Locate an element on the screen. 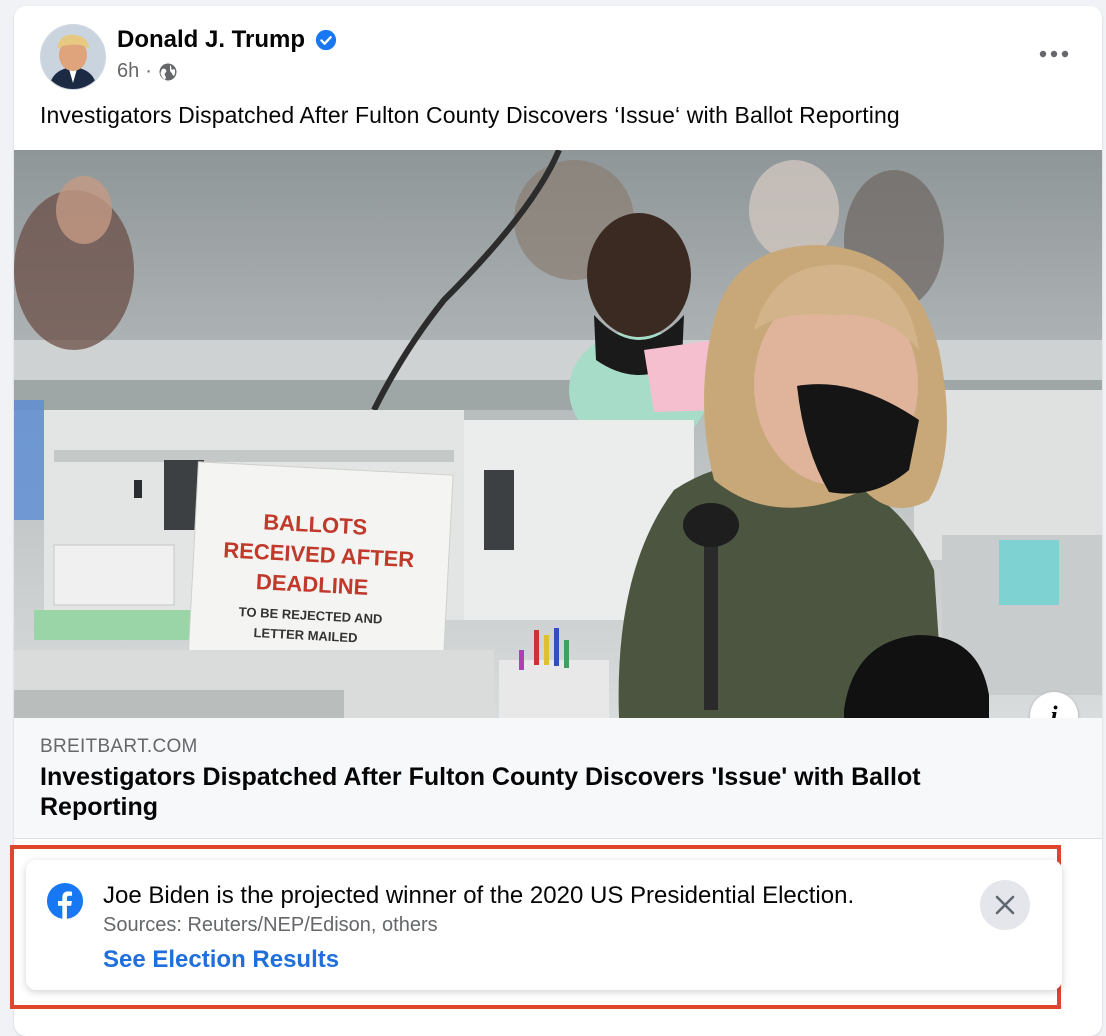 Image resolution: width=1106 pixels, height=1036 pixels. post-meta: 6h · is located at coordinates (147, 71).